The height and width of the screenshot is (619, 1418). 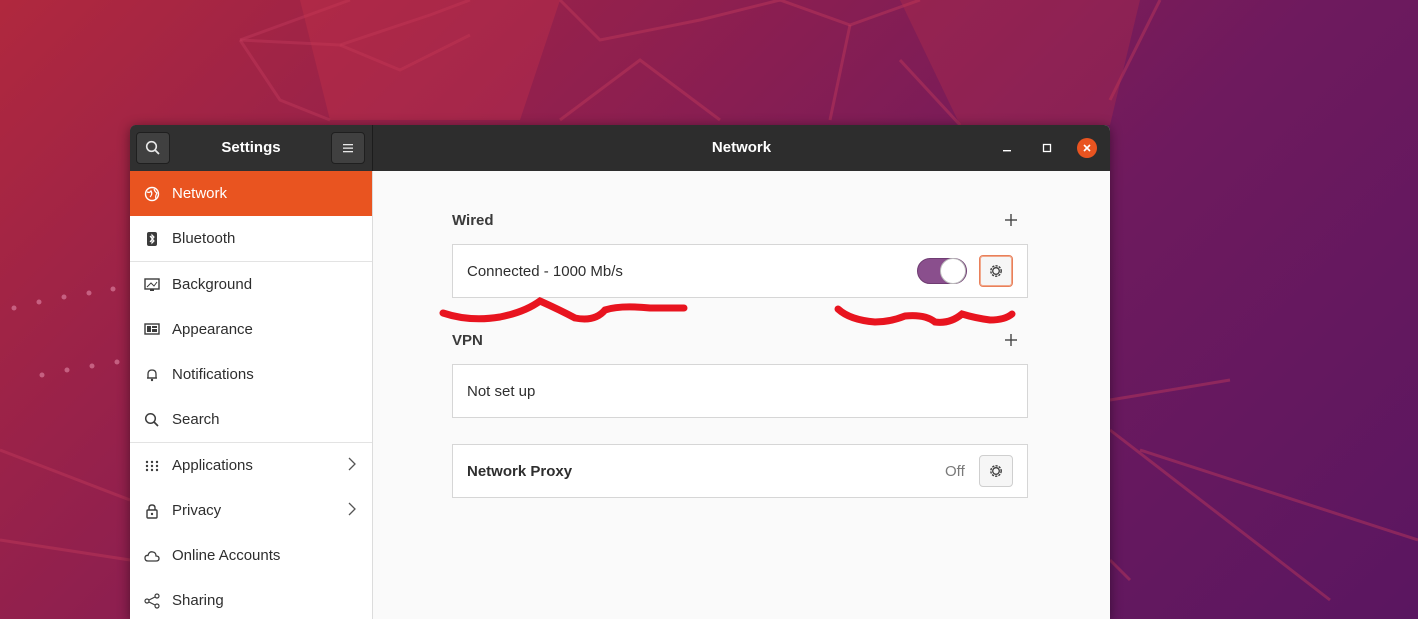 What do you see at coordinates (620, 148) in the screenshot?
I see `header-bar: Settings Network` at bounding box center [620, 148].